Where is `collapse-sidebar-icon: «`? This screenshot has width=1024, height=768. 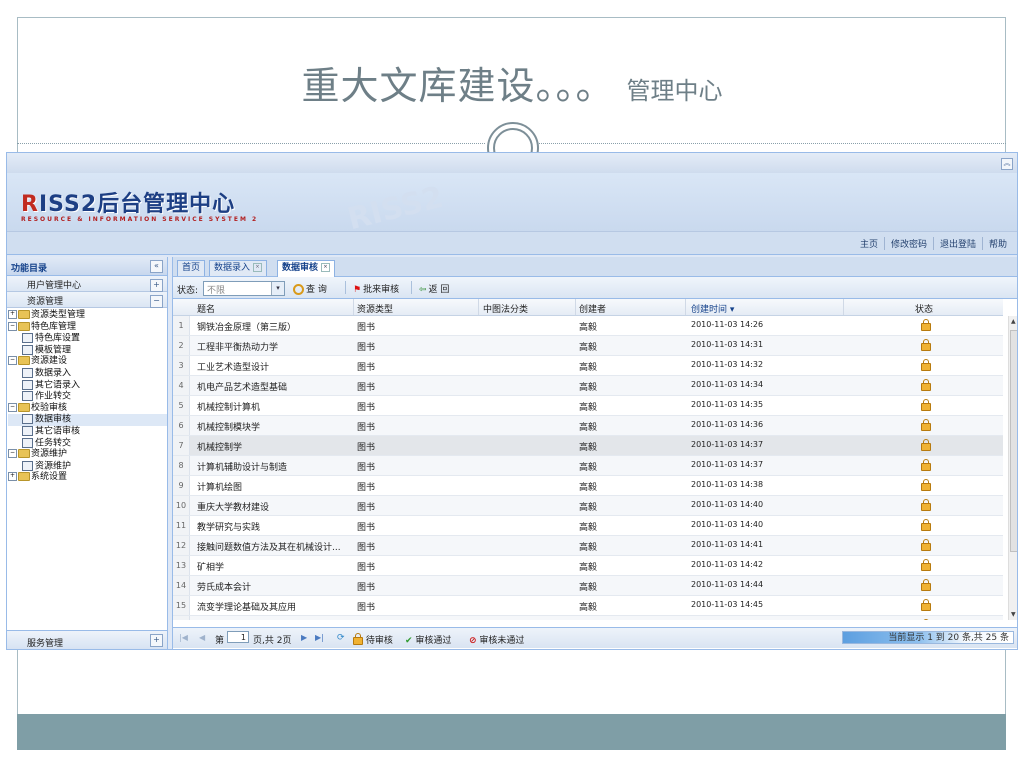 collapse-sidebar-icon: « is located at coordinates (156, 266).